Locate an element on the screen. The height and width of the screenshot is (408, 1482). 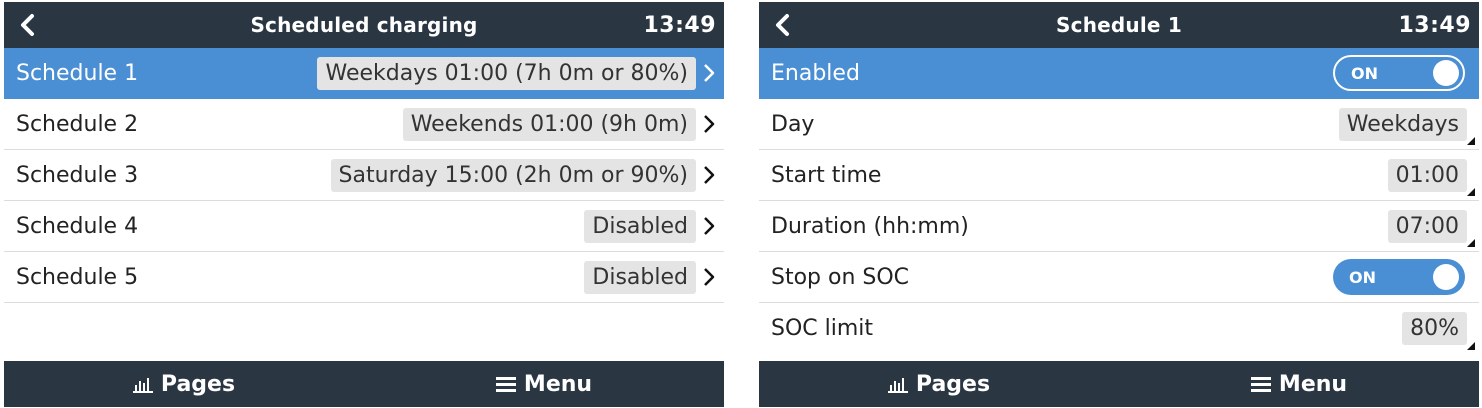
schedule-label: Schedule 3 is located at coordinates (77, 175).